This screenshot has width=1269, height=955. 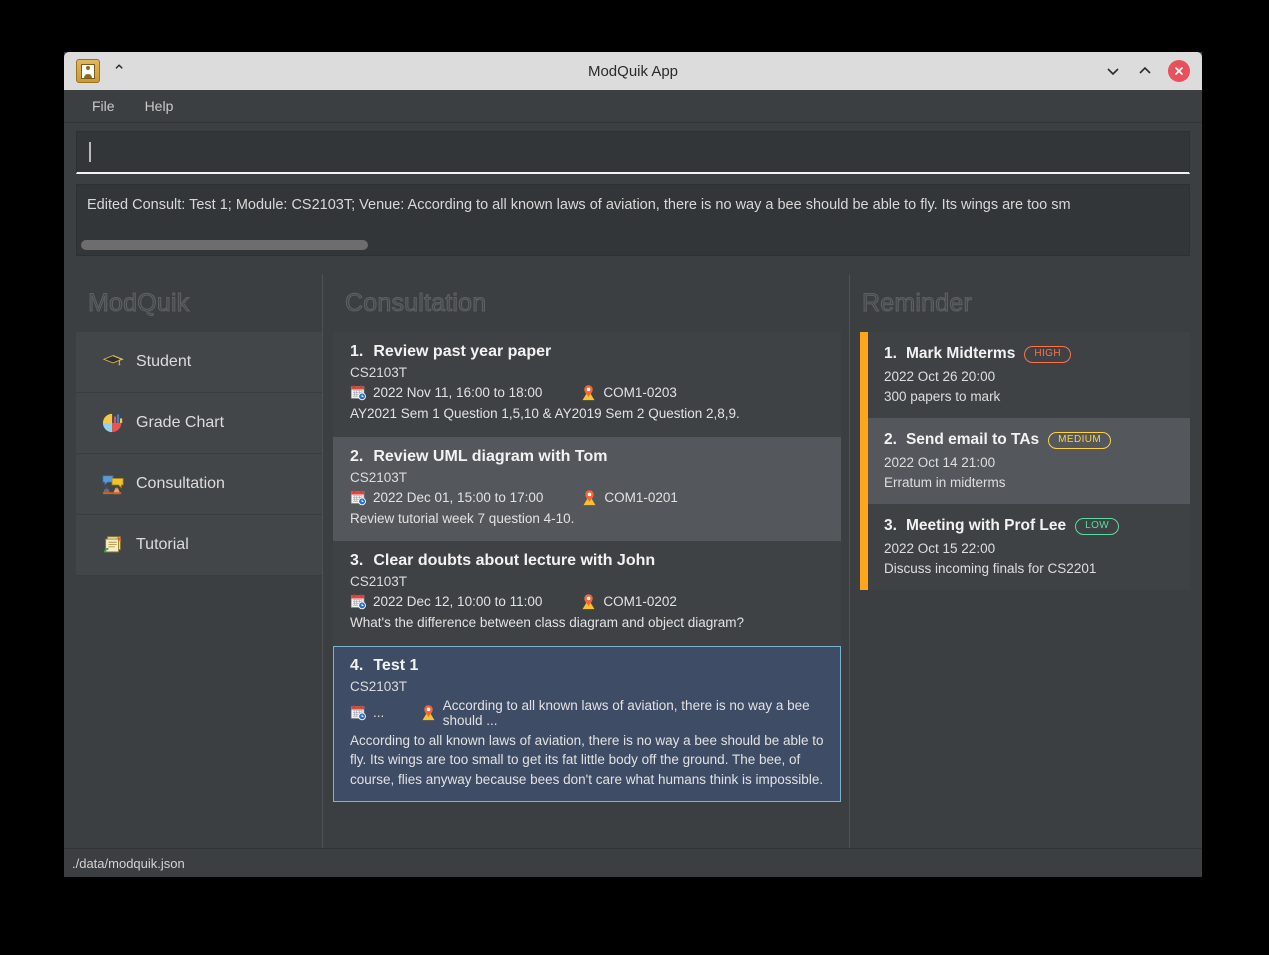 What do you see at coordinates (357, 351) in the screenshot?
I see `consultation-index: 1.` at bounding box center [357, 351].